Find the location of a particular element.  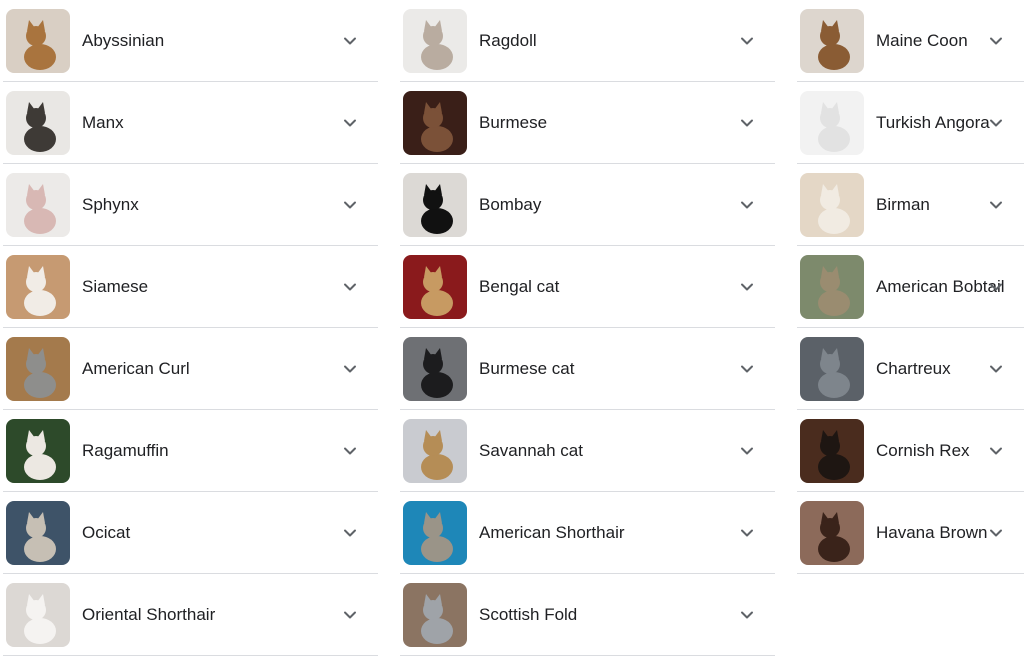

breed-name: Abyssinian is located at coordinates (123, 40).